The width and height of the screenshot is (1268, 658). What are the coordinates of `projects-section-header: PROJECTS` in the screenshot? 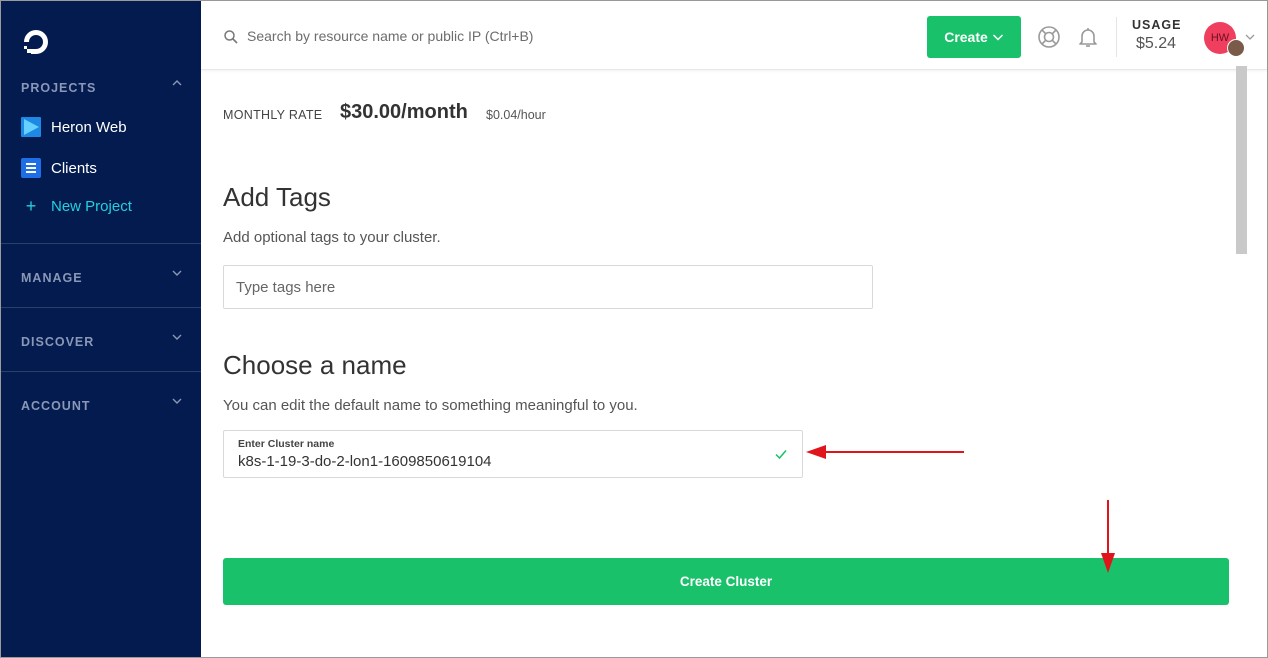 It's located at (102, 88).